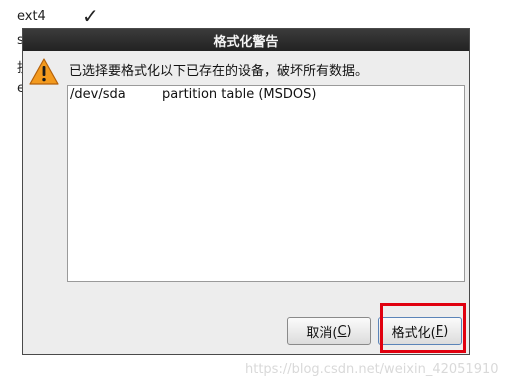  Describe the element at coordinates (98, 94) in the screenshot. I see `device-name: /dev/sda` at that location.